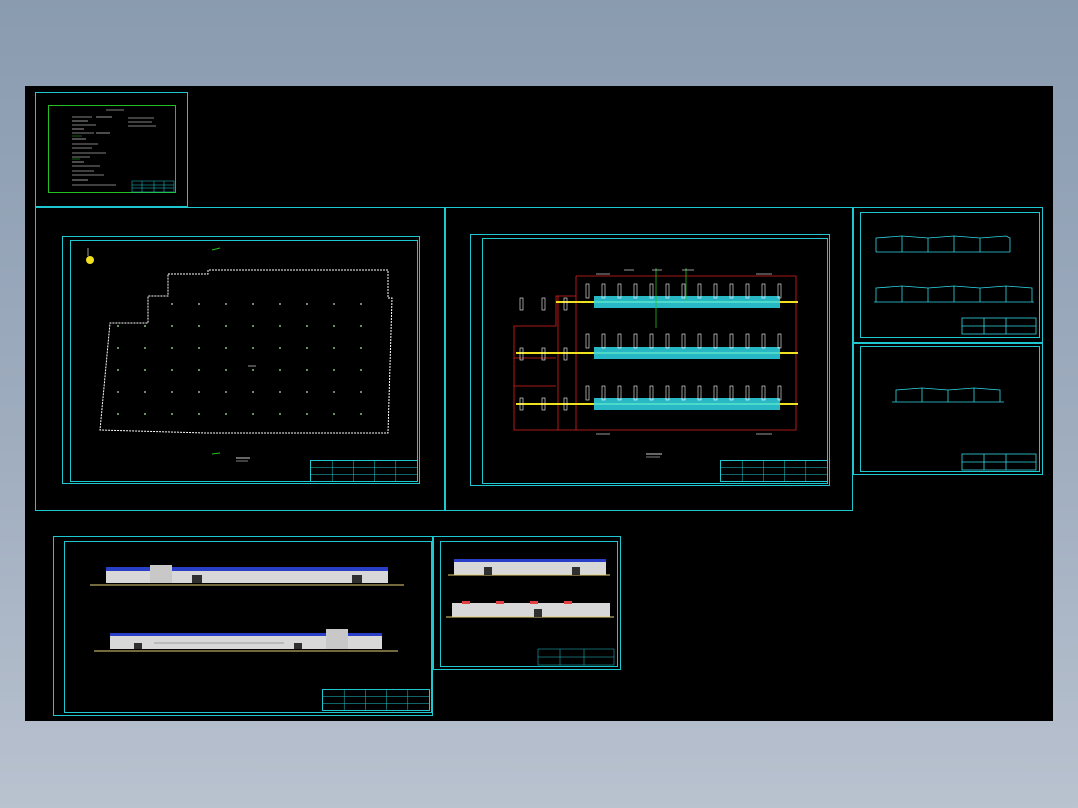  I want to click on site-plan-sheet, so click(240, 359).